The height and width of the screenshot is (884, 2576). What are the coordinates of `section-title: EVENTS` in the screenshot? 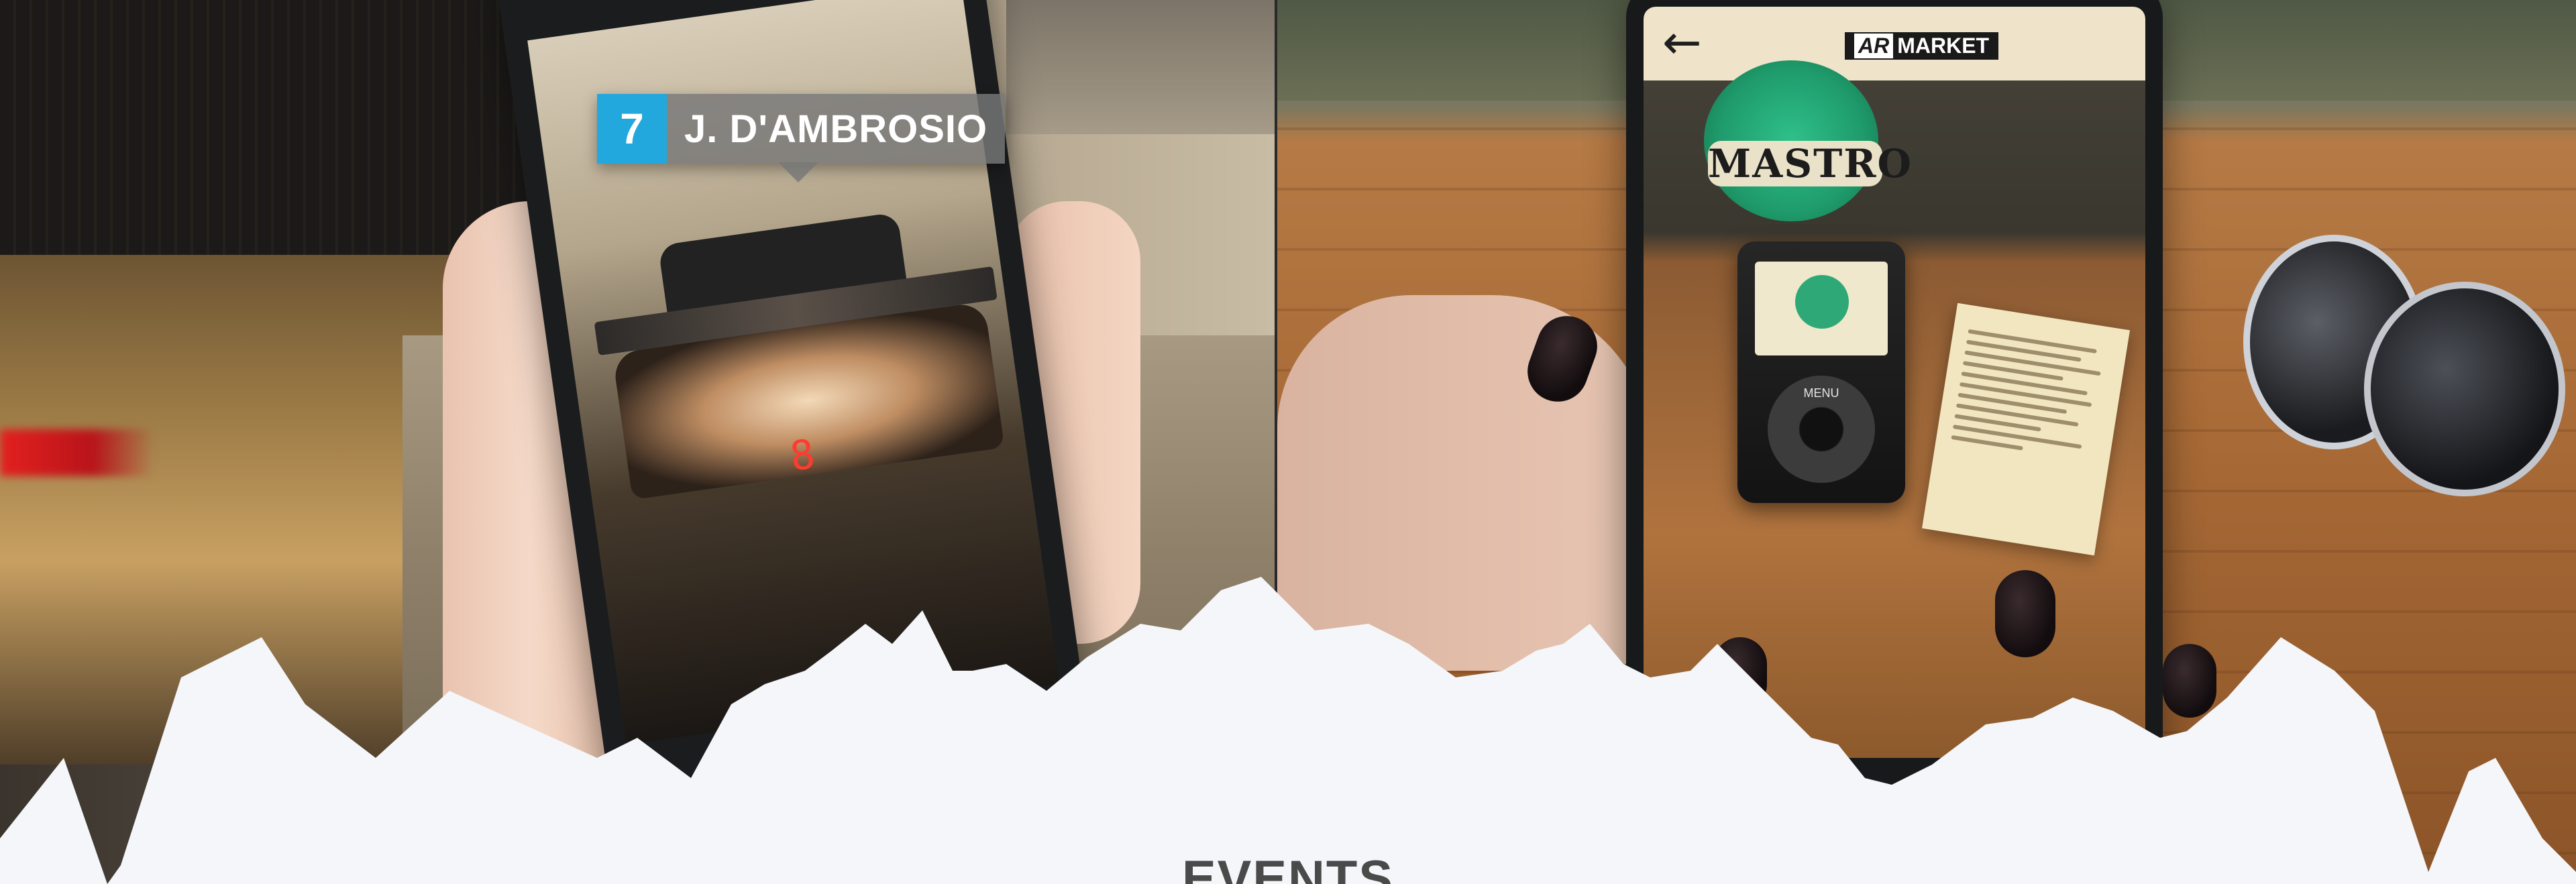 It's located at (1288, 867).